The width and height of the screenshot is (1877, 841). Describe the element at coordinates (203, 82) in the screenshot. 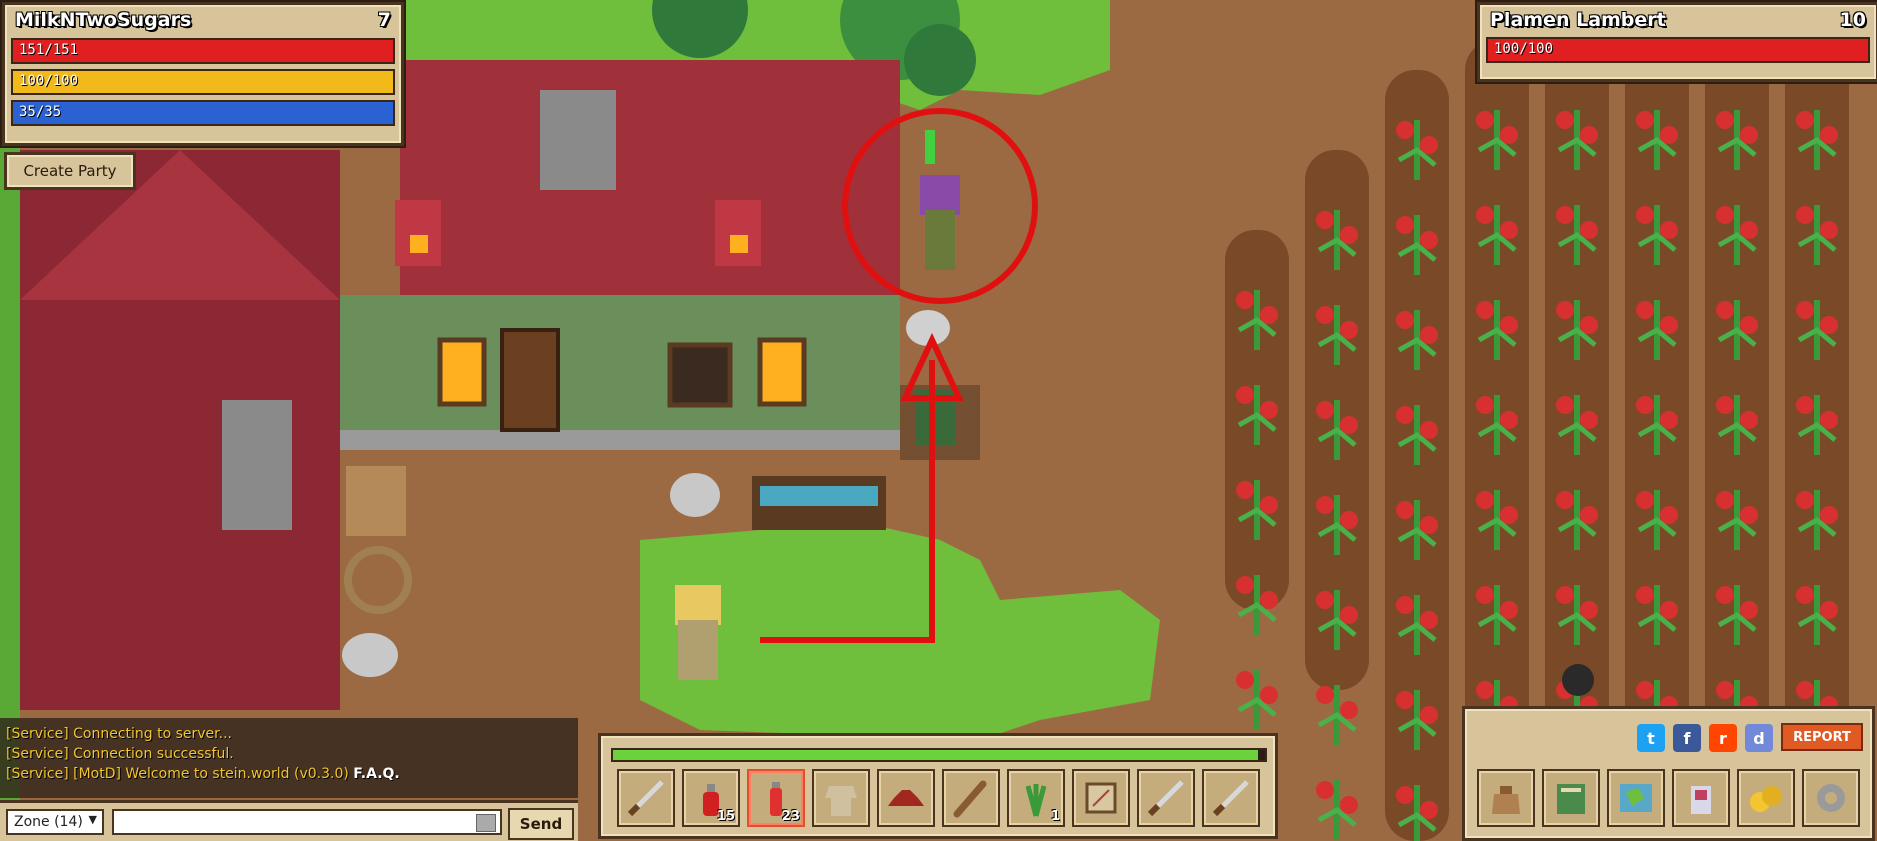

I see `stamina-bar: 100/100` at that location.